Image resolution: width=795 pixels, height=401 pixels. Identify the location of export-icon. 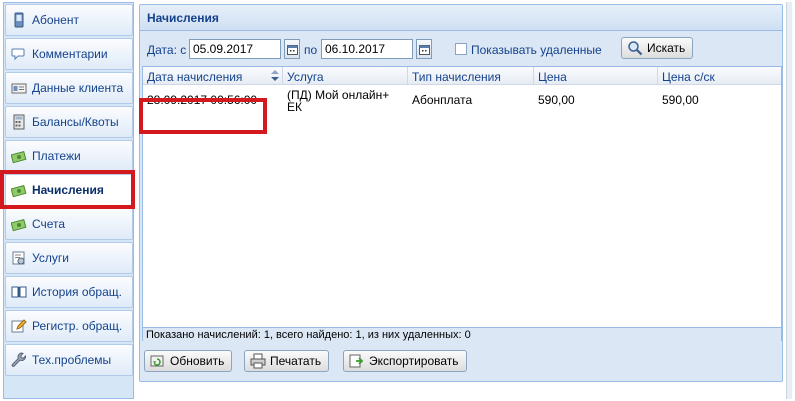
(356, 361).